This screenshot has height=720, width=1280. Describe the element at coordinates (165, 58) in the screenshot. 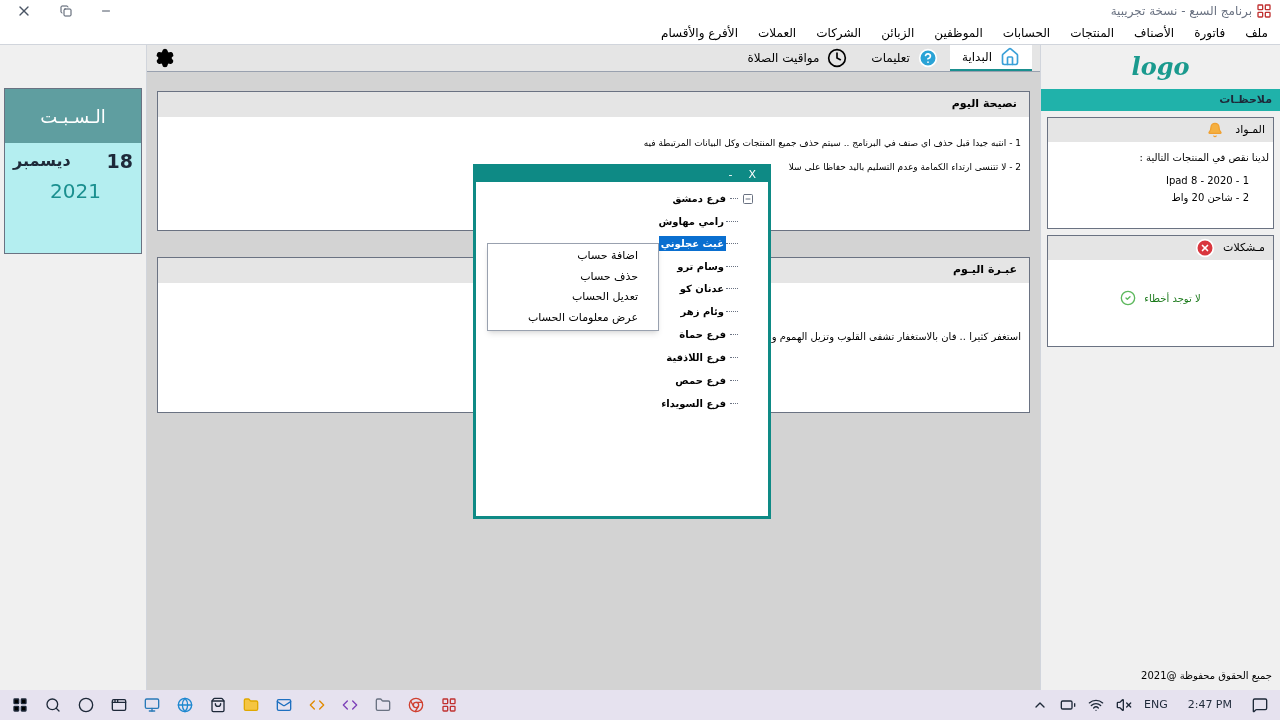

I see `settings-icon` at that location.